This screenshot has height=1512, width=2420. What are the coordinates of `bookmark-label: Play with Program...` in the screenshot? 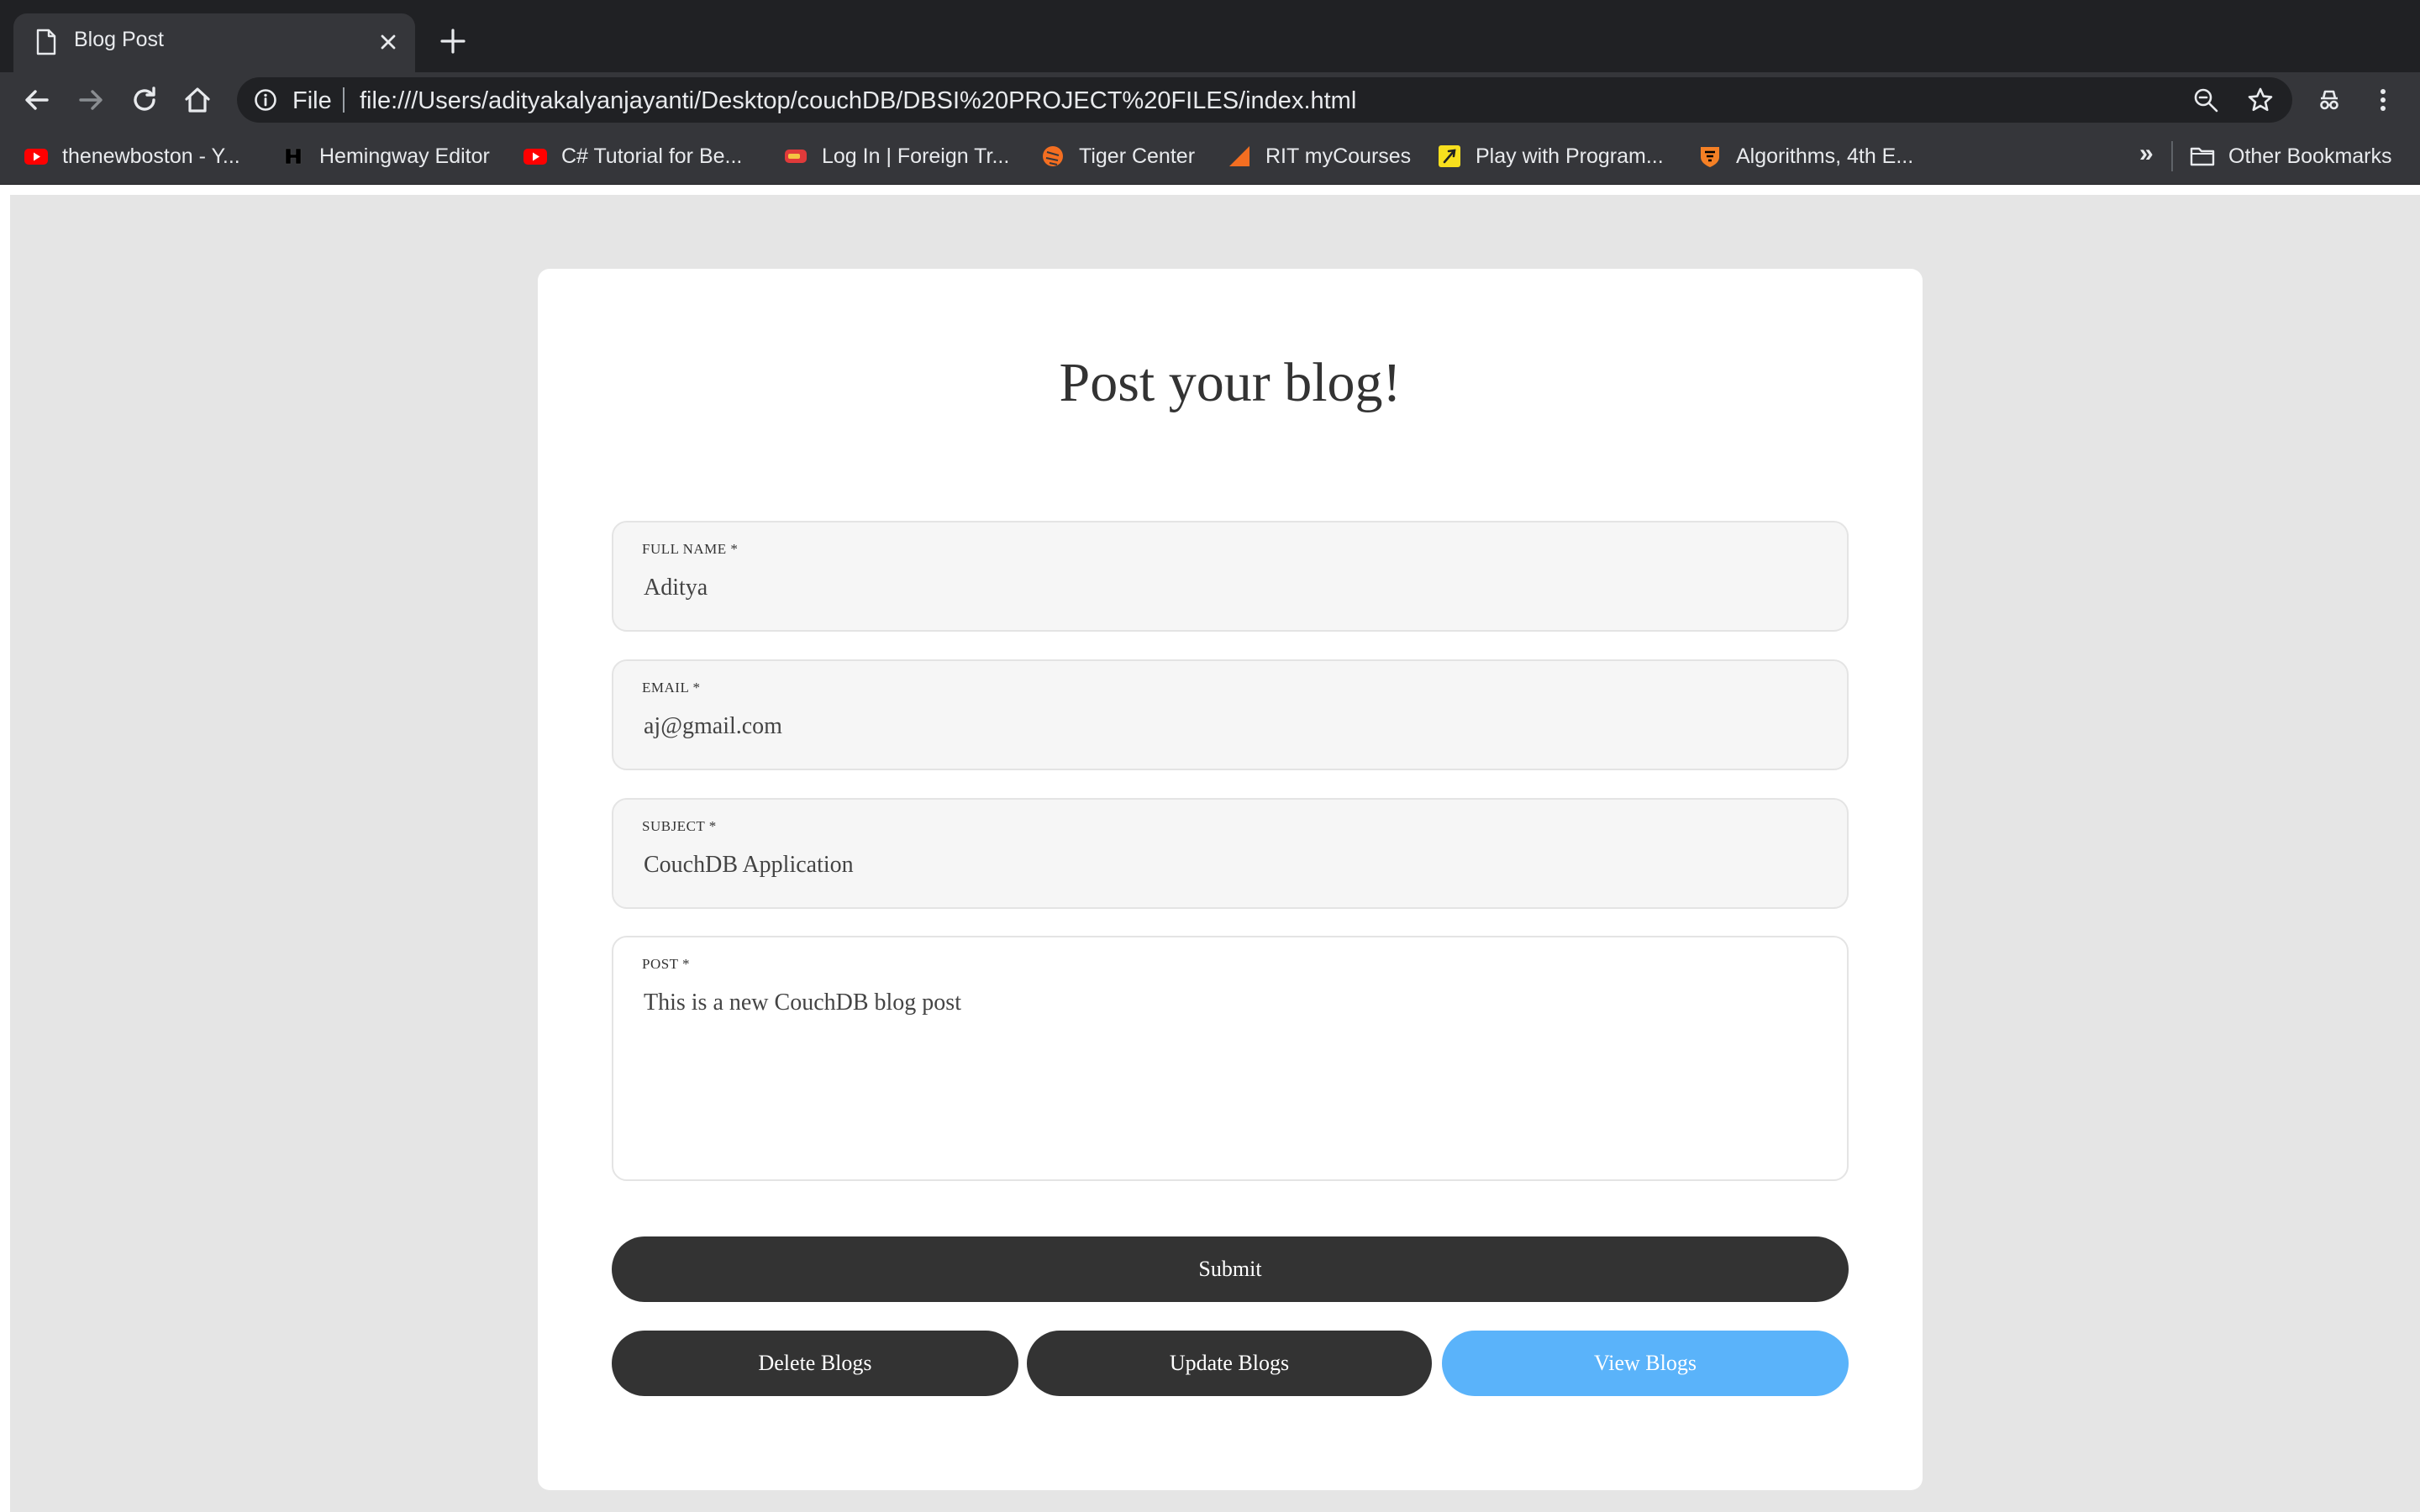 It's located at (1570, 156).